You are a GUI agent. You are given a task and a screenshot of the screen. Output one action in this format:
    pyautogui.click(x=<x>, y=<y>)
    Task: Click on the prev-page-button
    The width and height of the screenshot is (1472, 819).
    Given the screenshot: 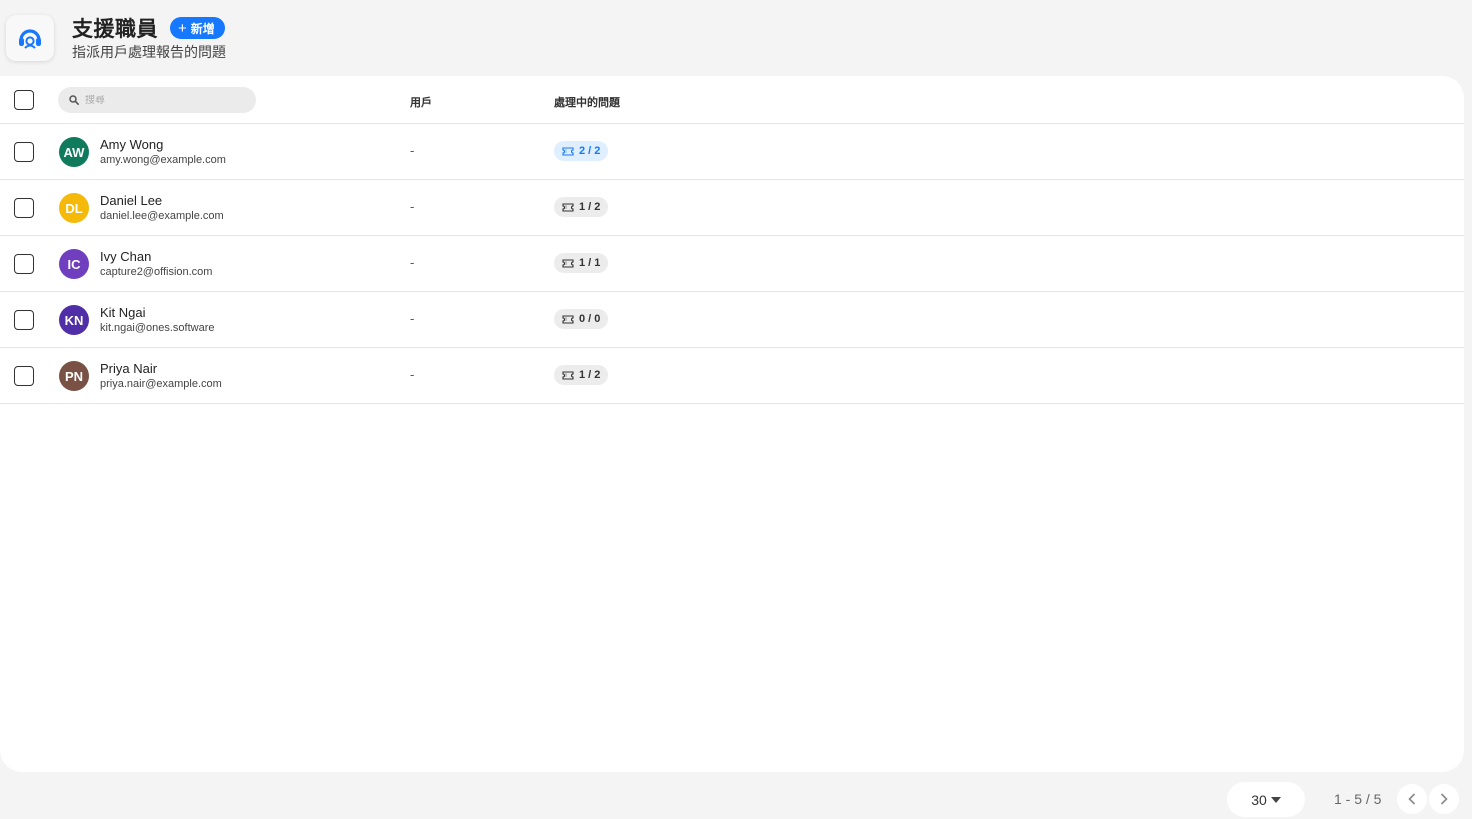 What is the action you would take?
    pyautogui.click(x=1412, y=799)
    